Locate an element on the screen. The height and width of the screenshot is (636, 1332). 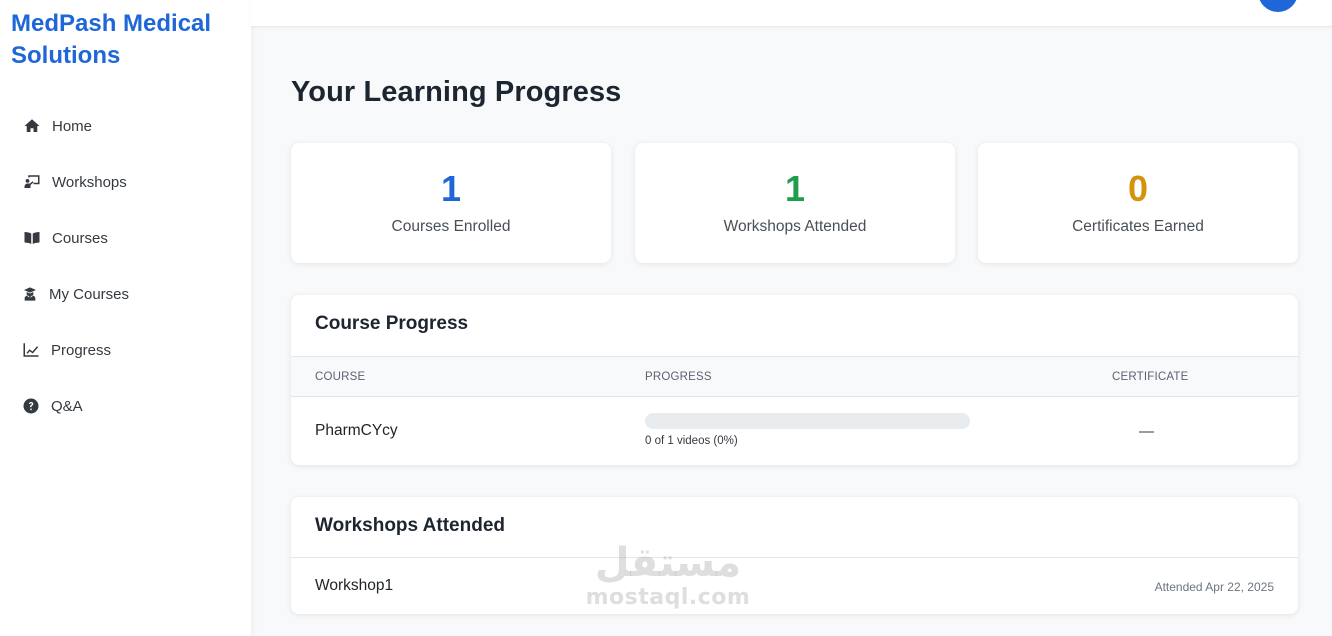
sidebar-item-courses: Courses is located at coordinates (65, 238).